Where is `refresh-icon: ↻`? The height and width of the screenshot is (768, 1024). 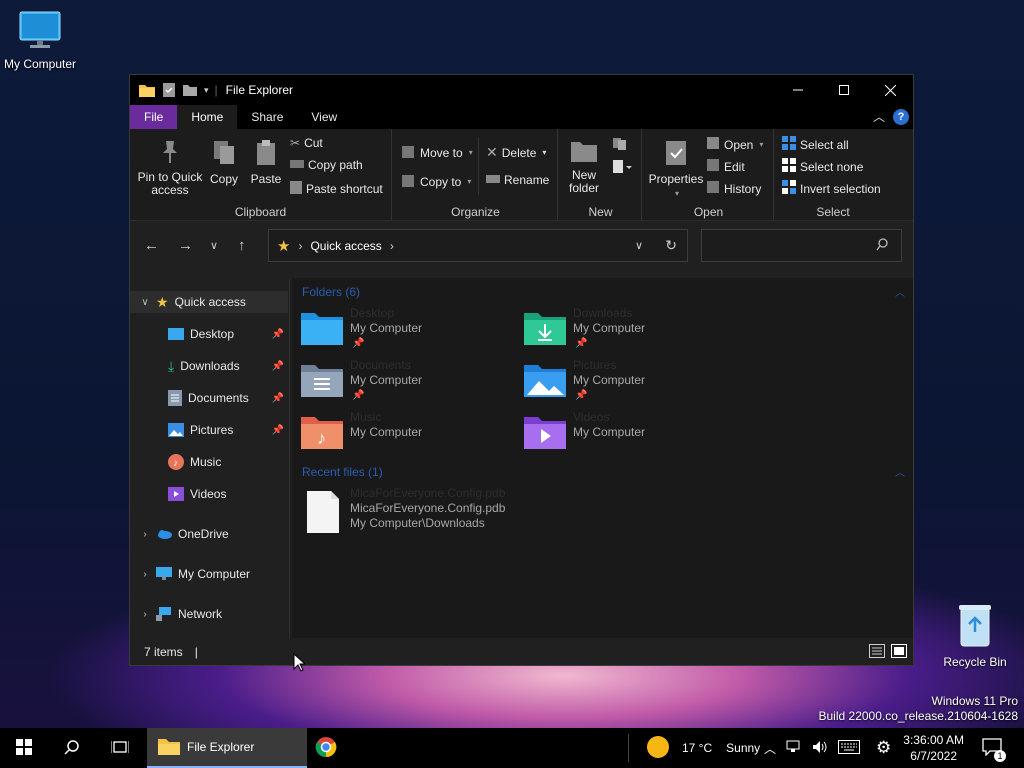 refresh-icon: ↻ is located at coordinates (671, 245).